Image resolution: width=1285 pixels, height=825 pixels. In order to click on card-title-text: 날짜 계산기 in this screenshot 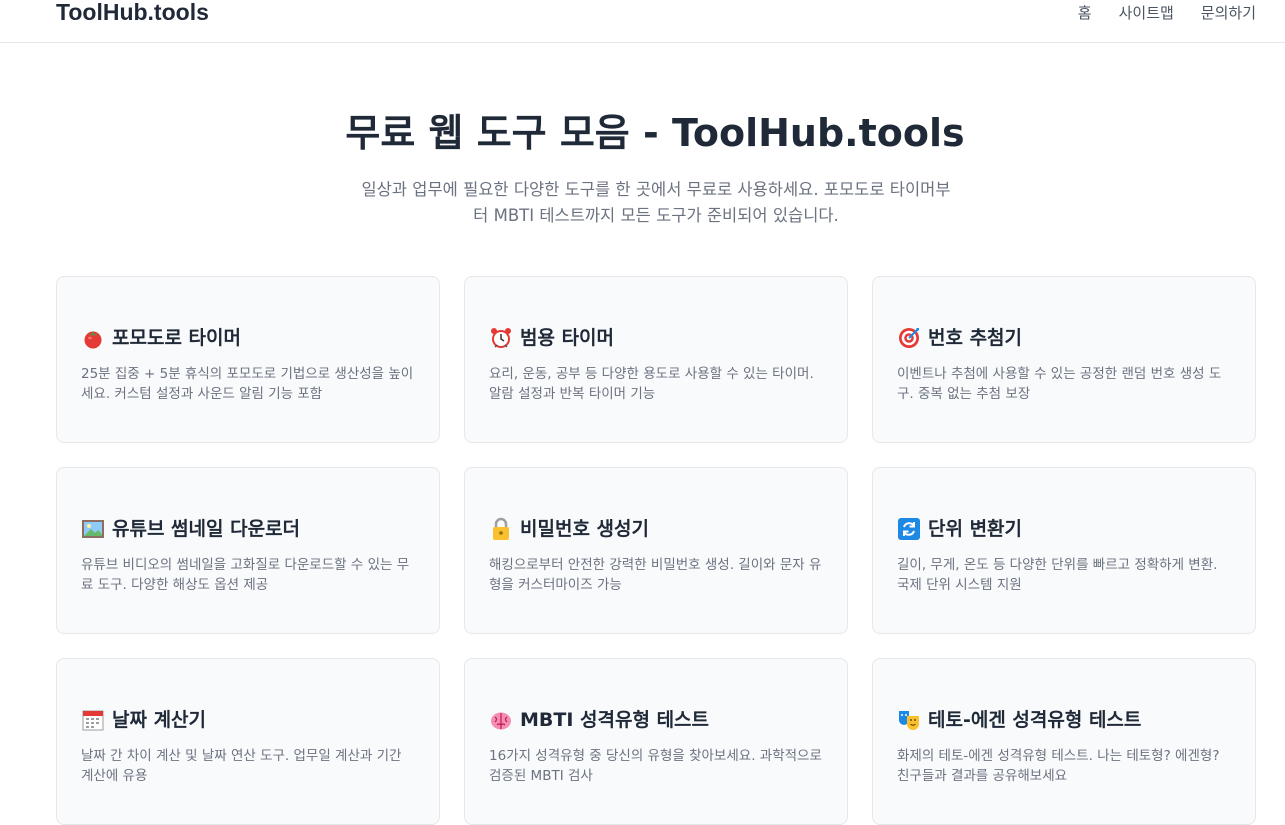, I will do `click(159, 720)`.